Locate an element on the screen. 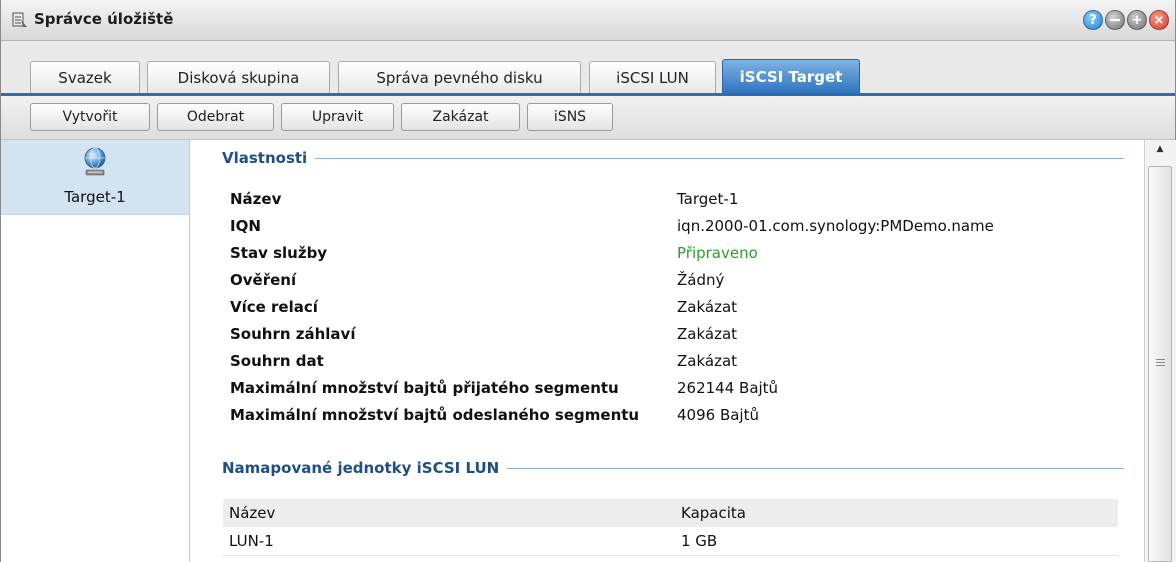 This screenshot has height=562, width=1176. target-list-item-label: Target-1 is located at coordinates (95, 197).